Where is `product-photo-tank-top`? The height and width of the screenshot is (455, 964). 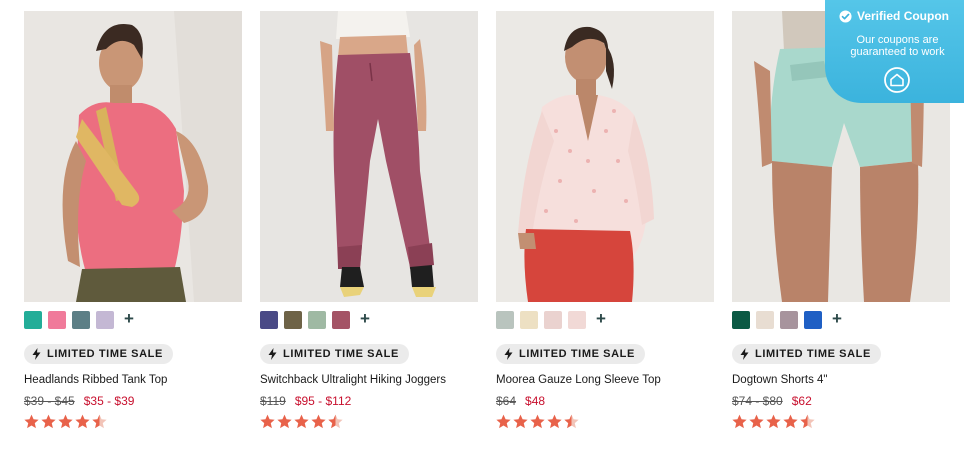
product-photo-tank-top is located at coordinates (133, 156).